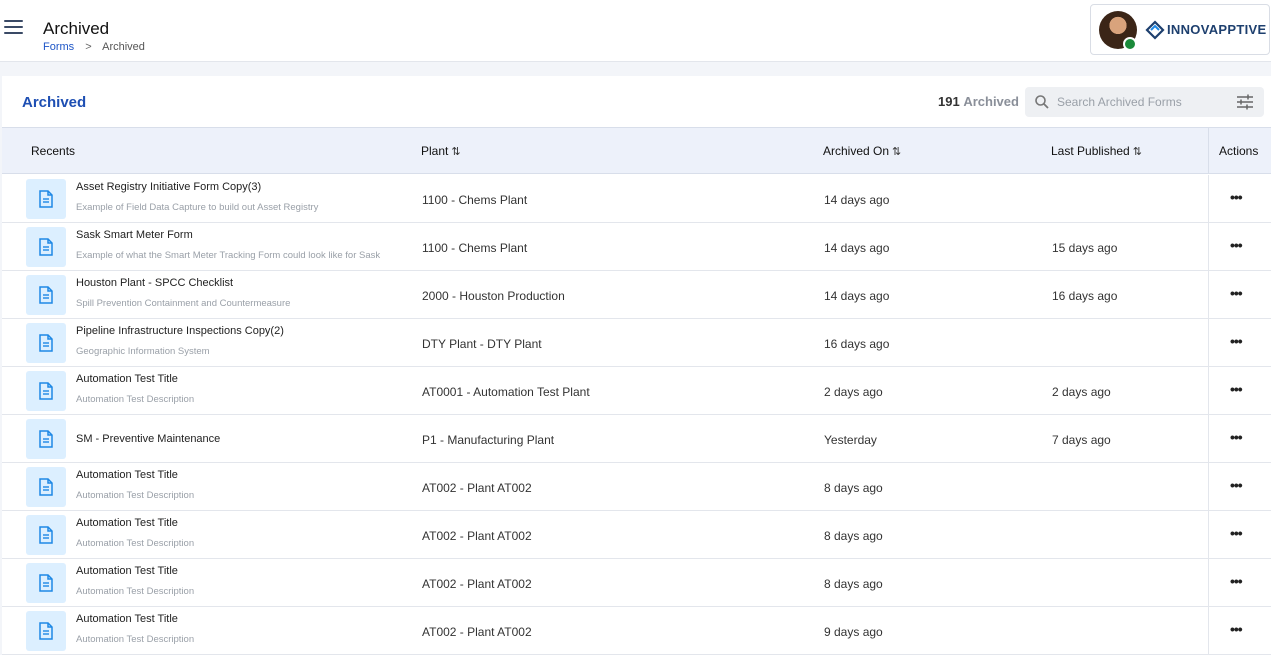  What do you see at coordinates (168, 187) in the screenshot?
I see `form-name: Asset Registry Initiative Form Copy(3)` at bounding box center [168, 187].